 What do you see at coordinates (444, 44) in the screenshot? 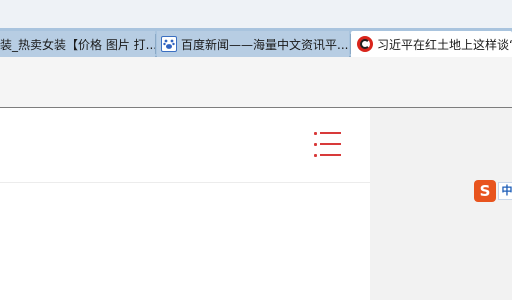
I see `tab-label: 习近平在红土地上这样谈“` at bounding box center [444, 44].